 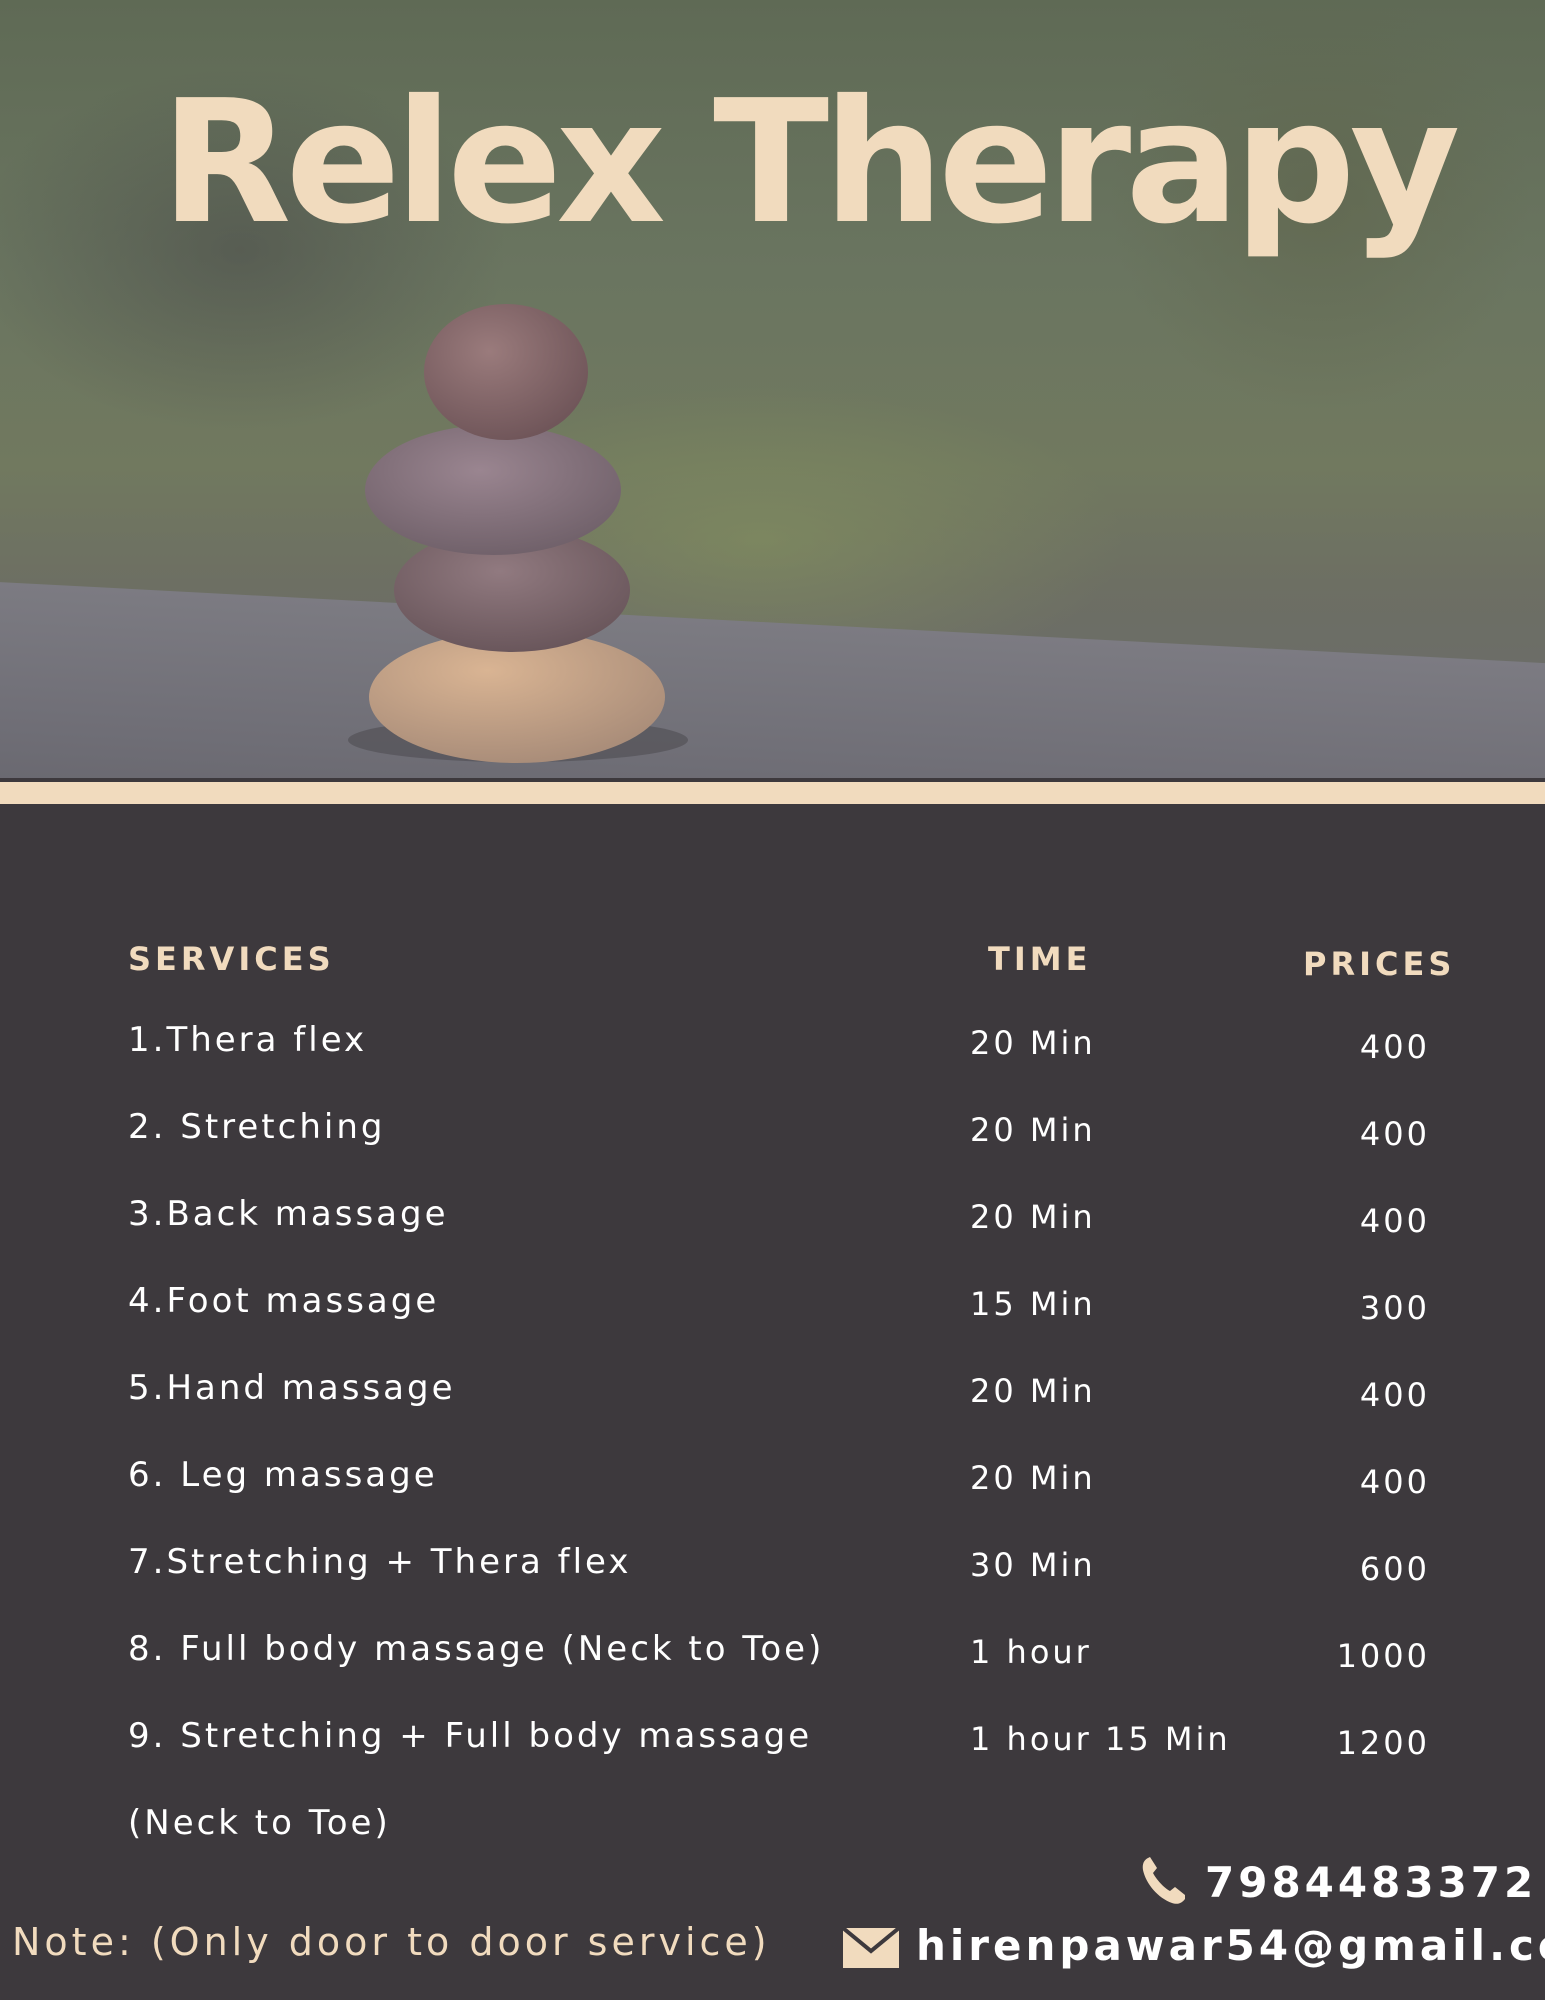 I want to click on header-prices: PRICES, so click(x=1379, y=964).